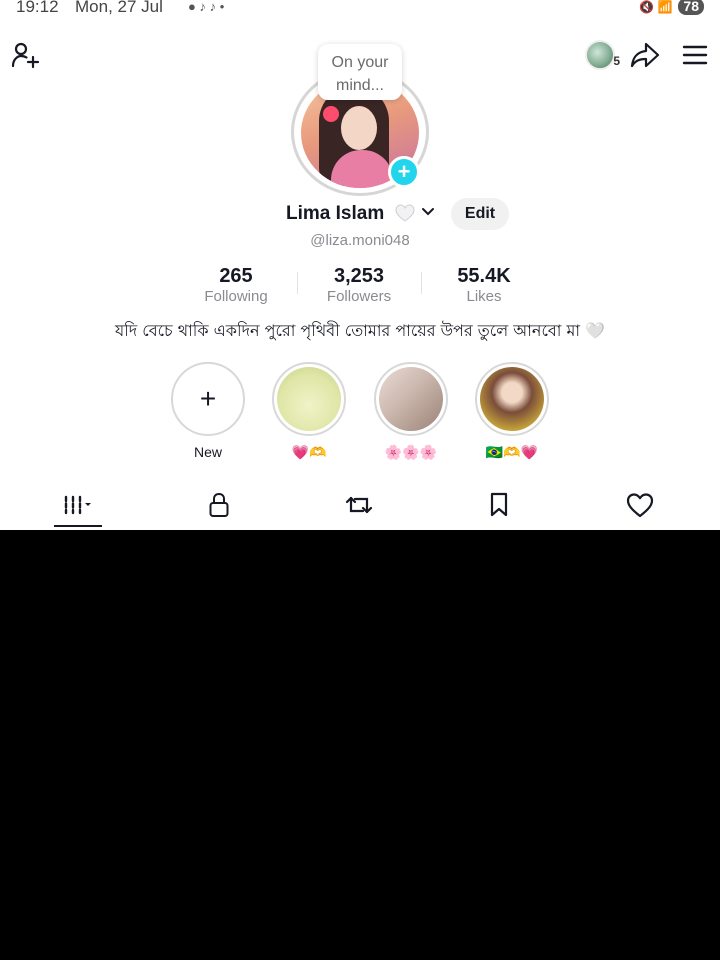 The height and width of the screenshot is (960, 720). What do you see at coordinates (335, 213) in the screenshot?
I see `display-name: Lima Islam` at bounding box center [335, 213].